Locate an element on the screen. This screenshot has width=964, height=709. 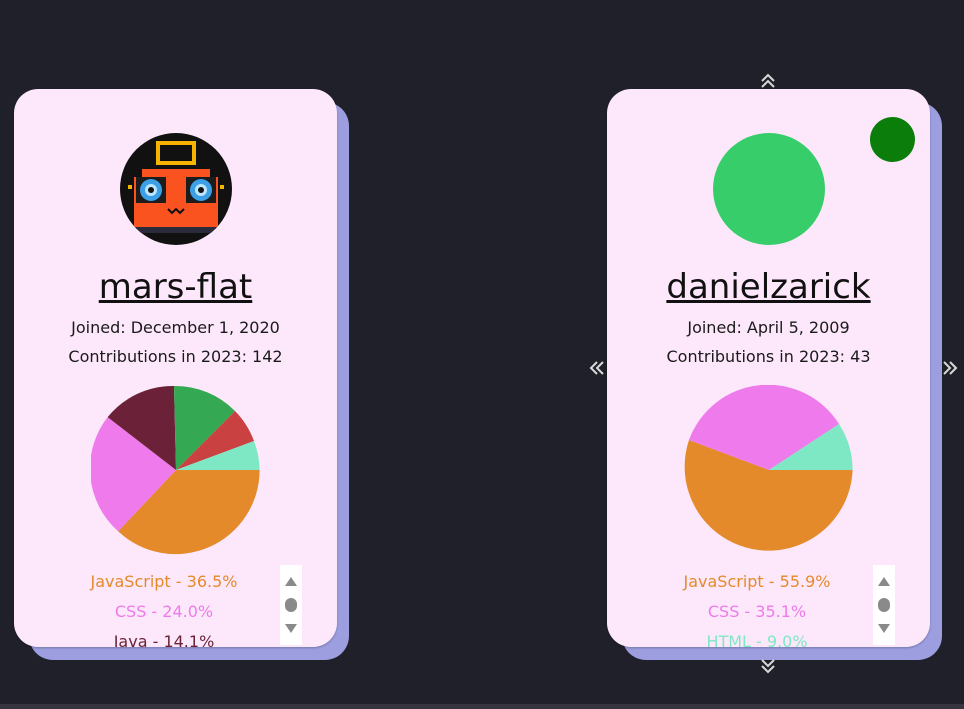
double-chevron-right-icon is located at coordinates (950, 369).